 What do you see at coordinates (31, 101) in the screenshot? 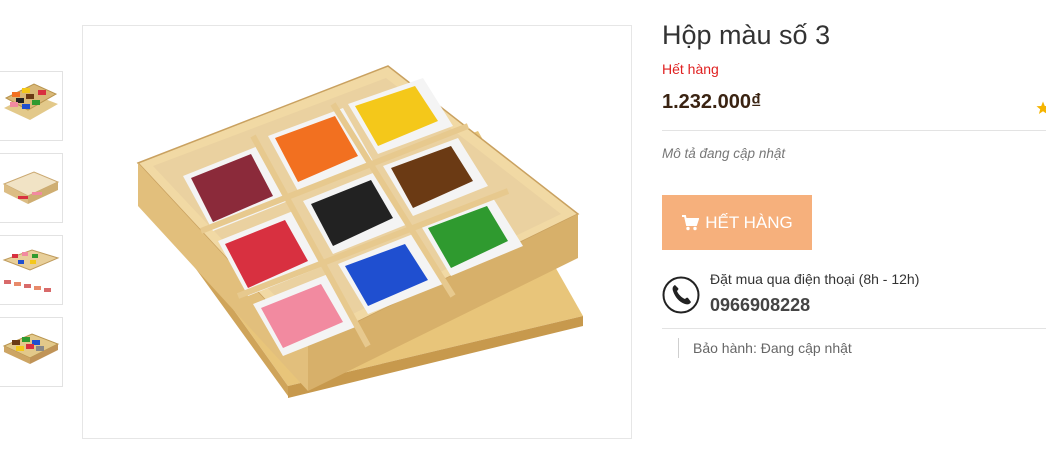
I see `color-box-thumbnail-icon` at bounding box center [31, 101].